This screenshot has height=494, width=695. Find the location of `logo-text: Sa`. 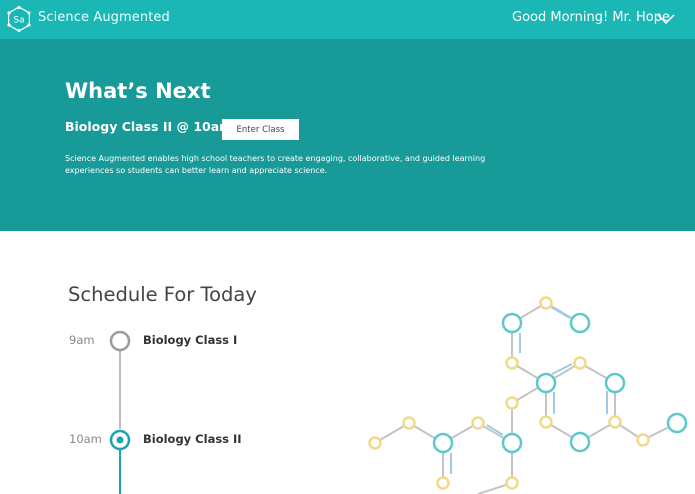

logo-text: Sa is located at coordinates (18, 21).